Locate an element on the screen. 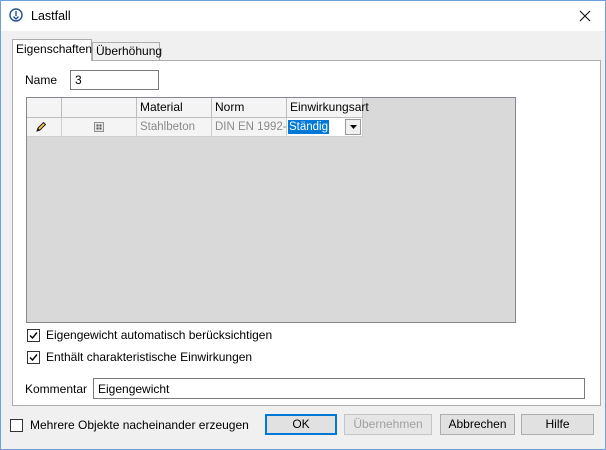 The width and height of the screenshot is (606, 450). einwirkungsart-dropdown-button is located at coordinates (353, 127).